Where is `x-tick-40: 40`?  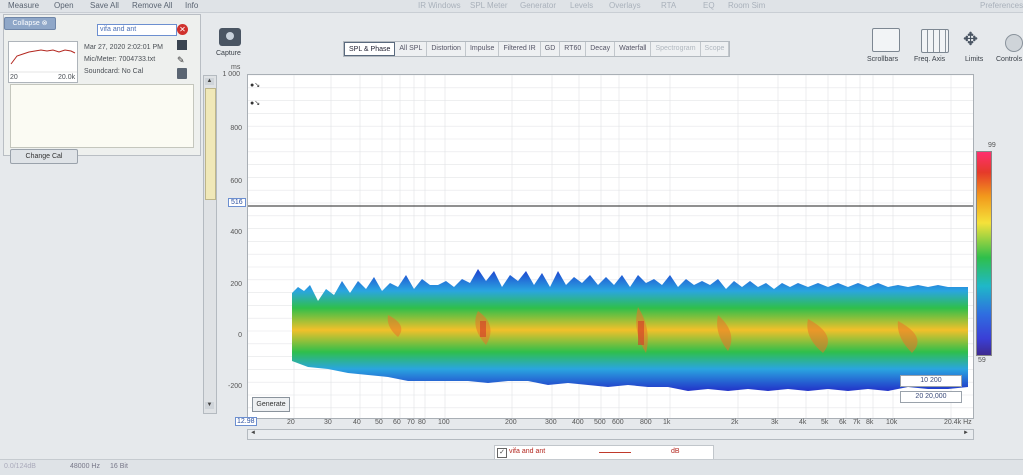 x-tick-40: 40 is located at coordinates (357, 422).